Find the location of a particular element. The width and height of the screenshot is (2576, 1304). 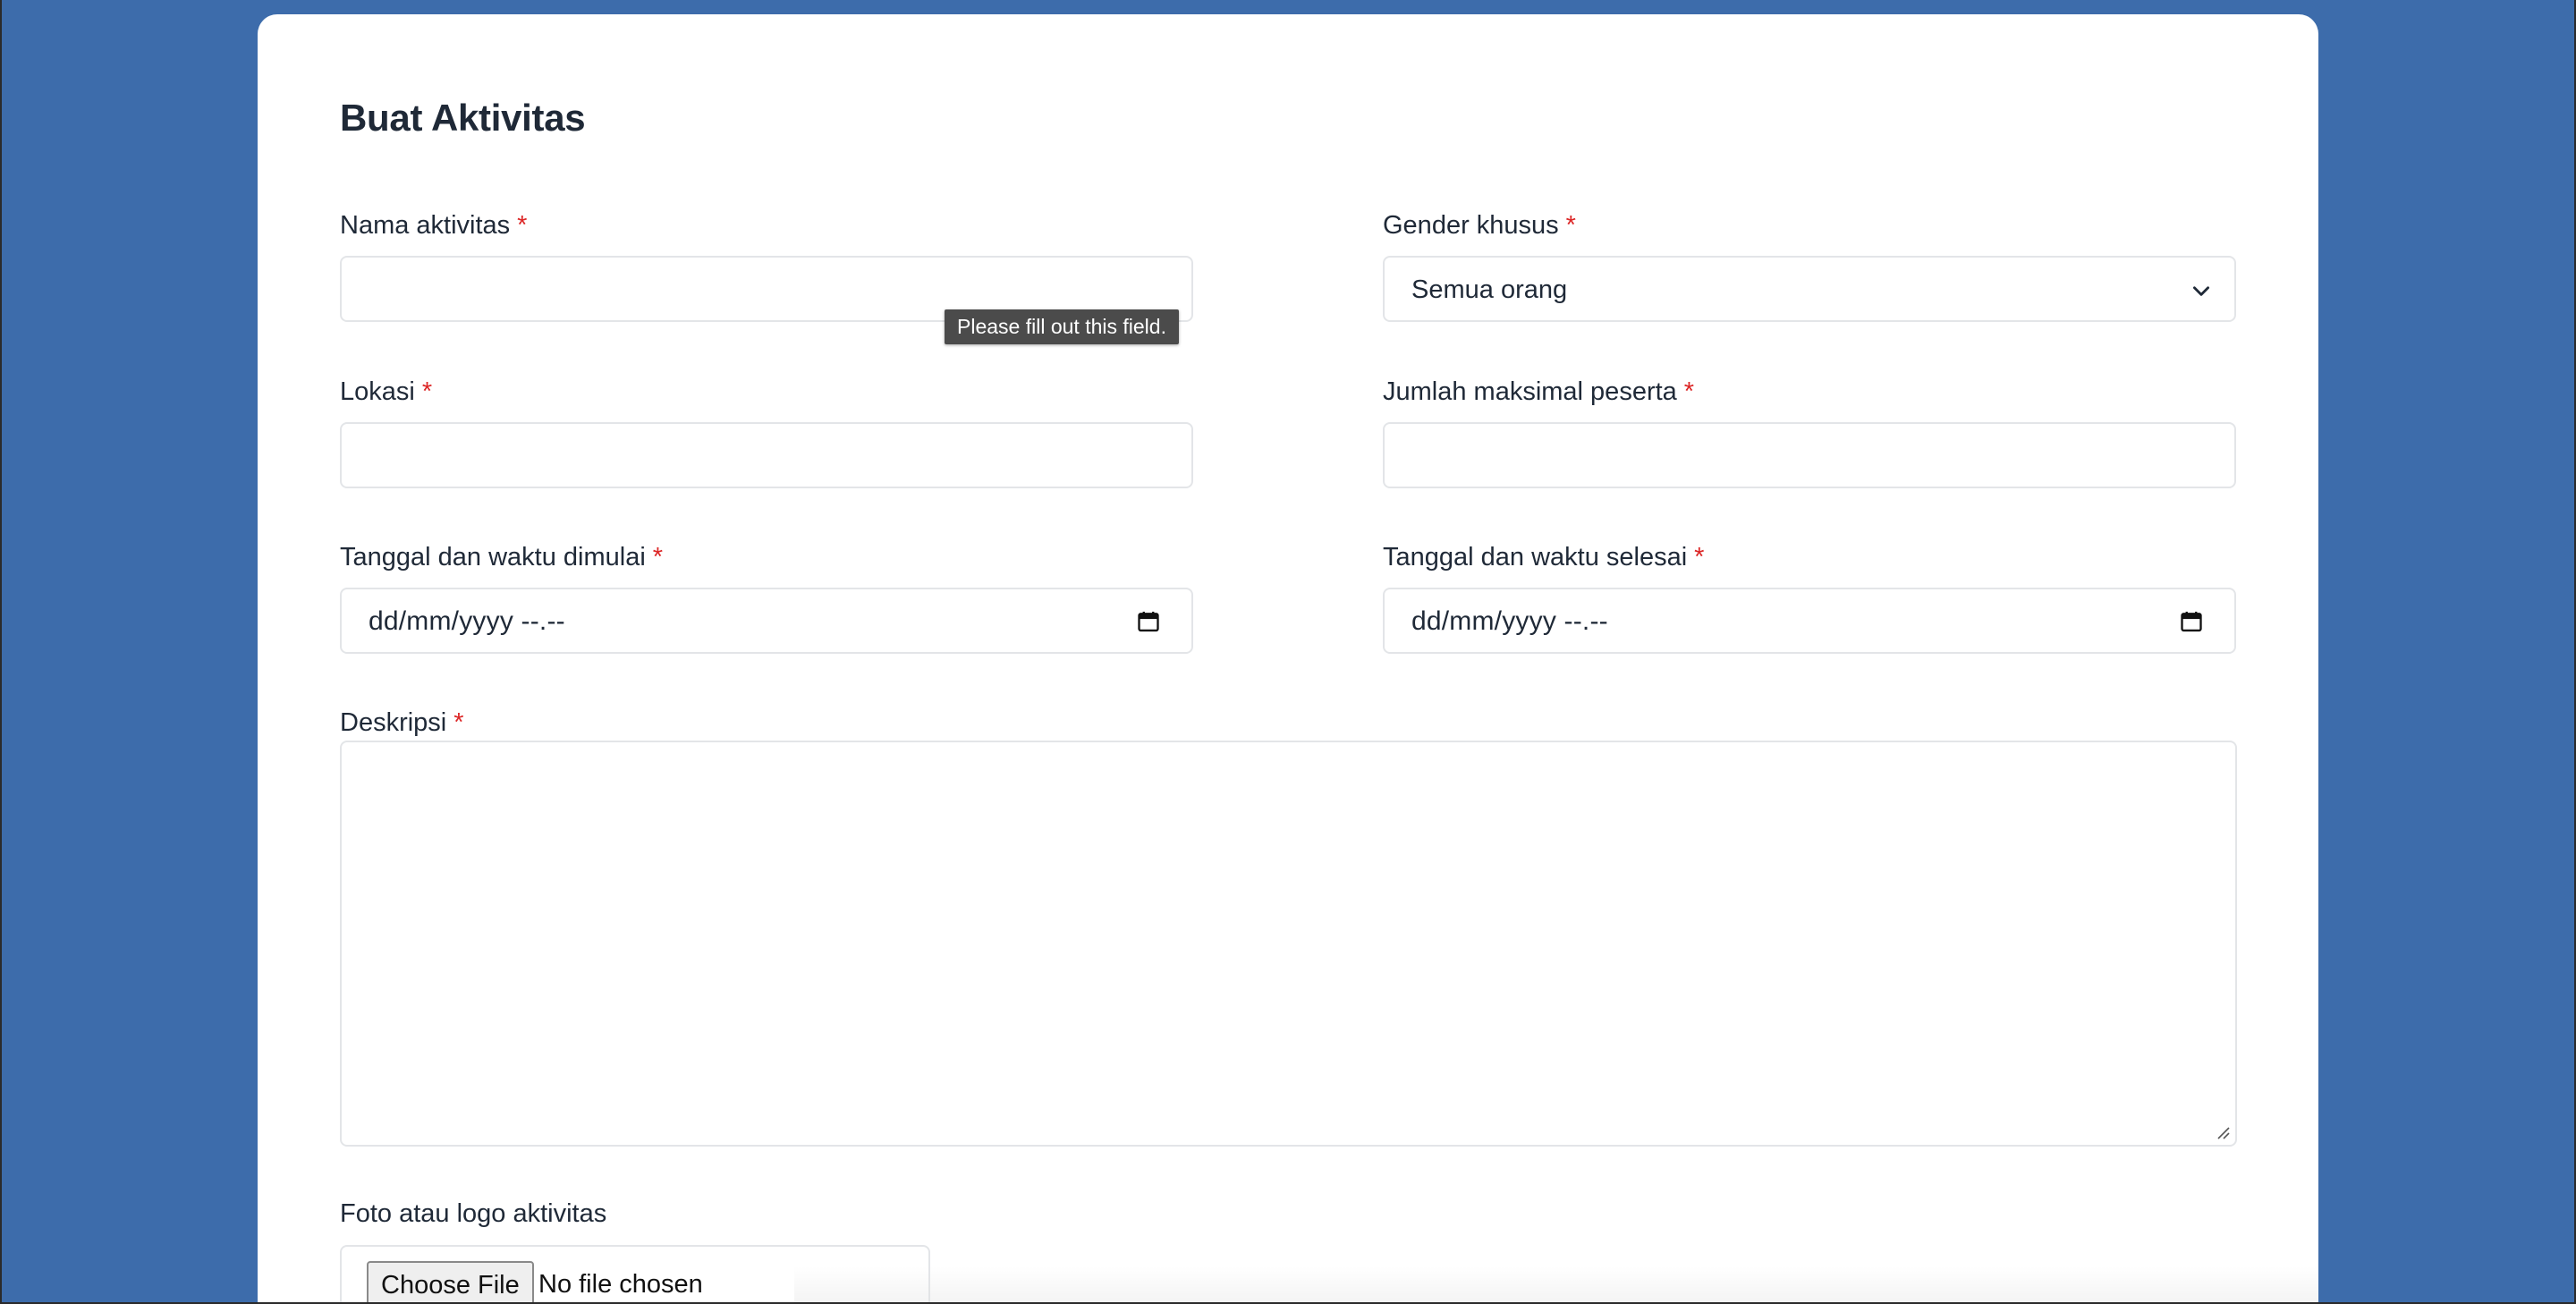

file-status-text: No file chosen is located at coordinates (620, 1284).